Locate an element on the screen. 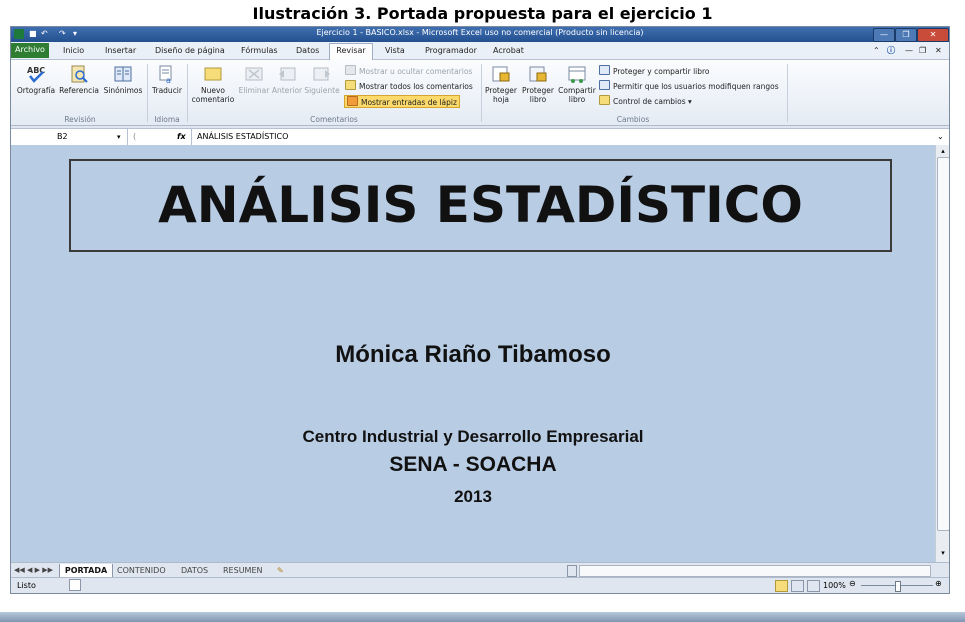 The height and width of the screenshot is (622, 965). group-label-idioma: Idioma is located at coordinates (167, 119).